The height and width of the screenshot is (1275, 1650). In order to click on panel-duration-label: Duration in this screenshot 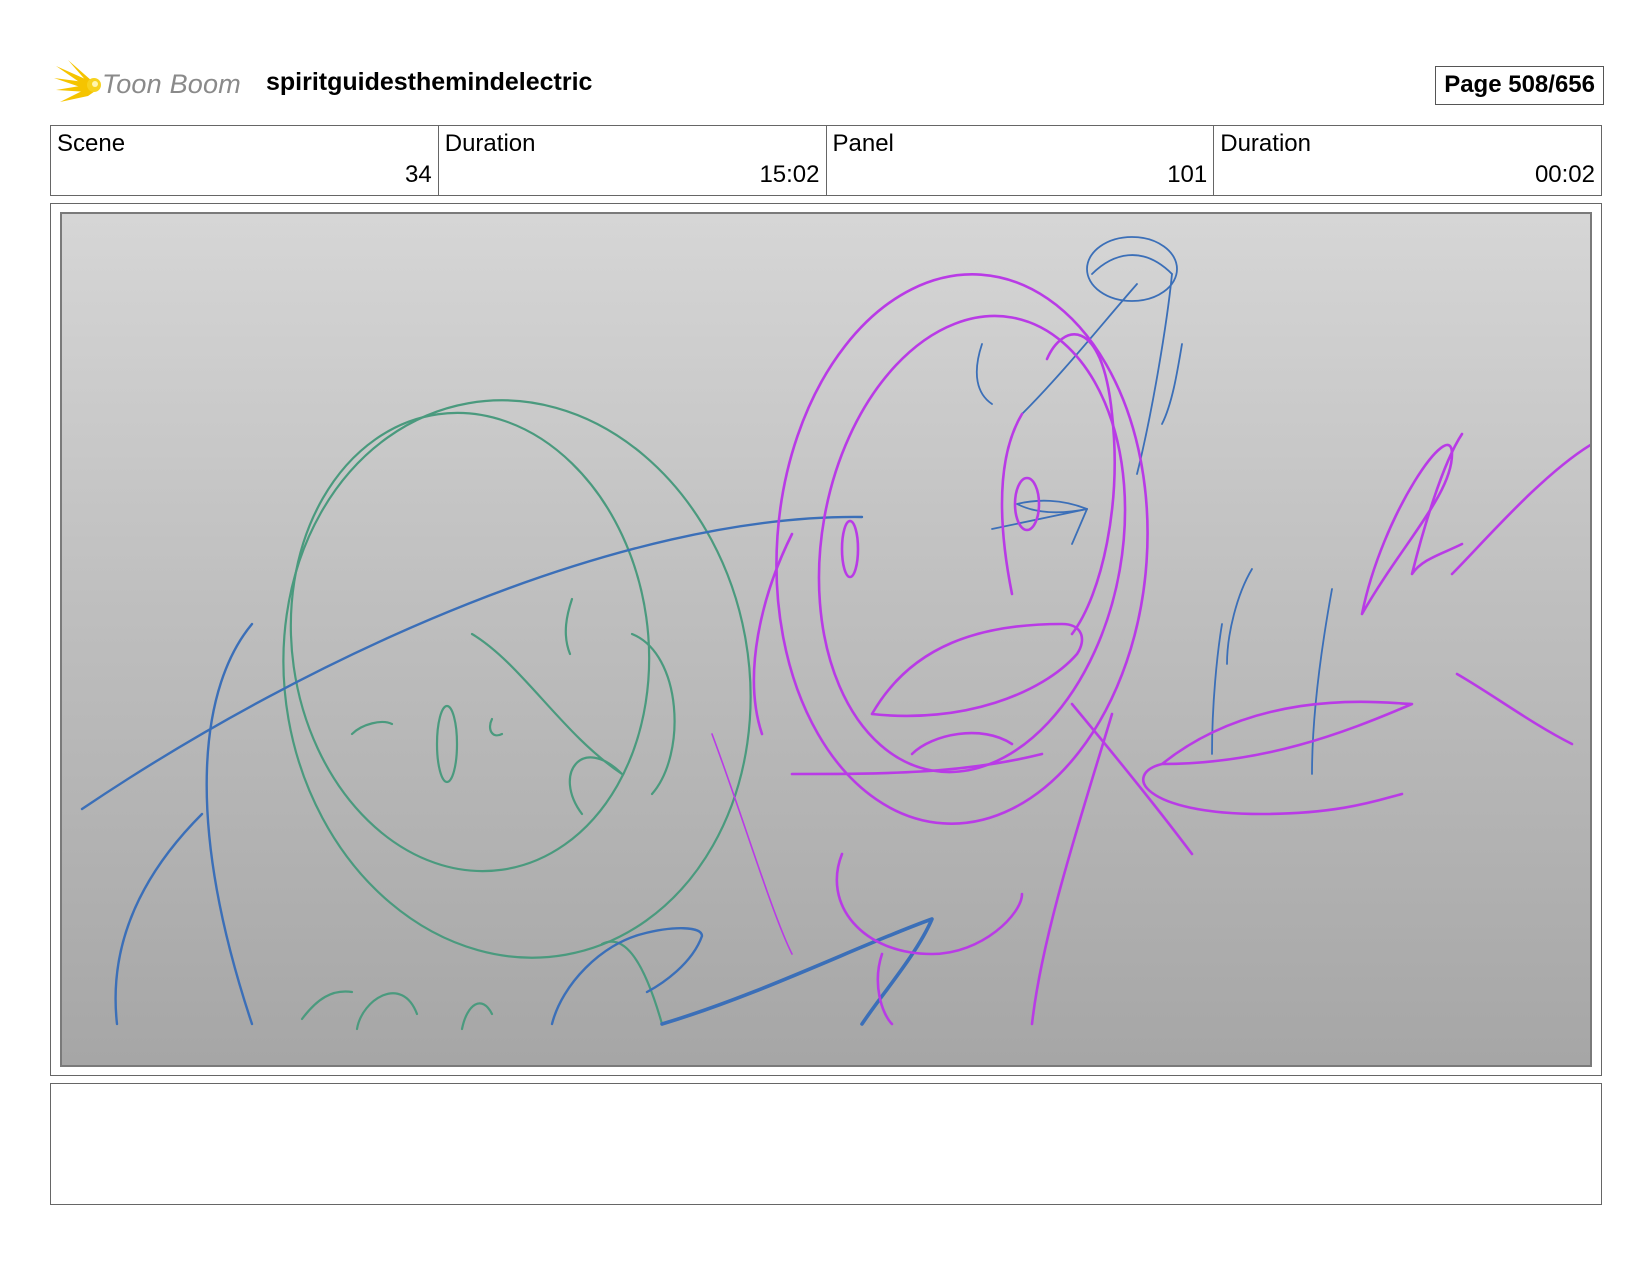, I will do `click(1265, 143)`.